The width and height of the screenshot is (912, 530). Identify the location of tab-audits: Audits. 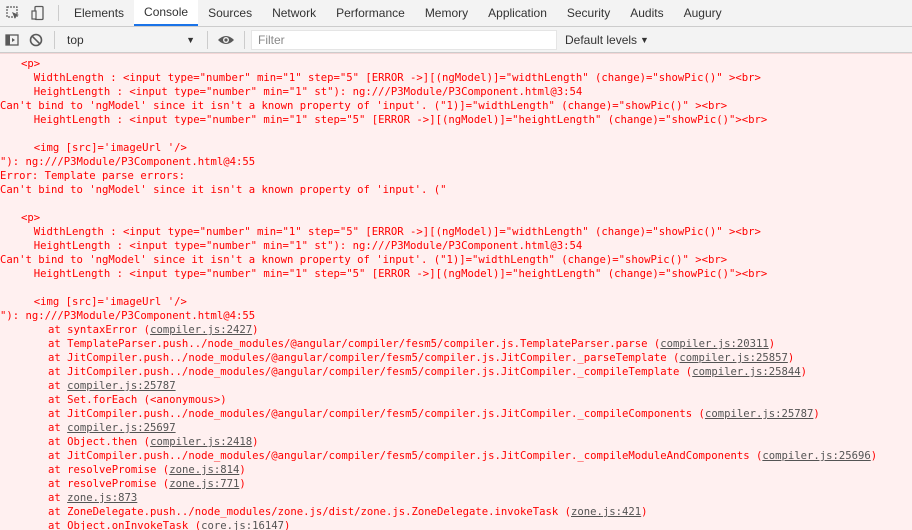
(646, 13).